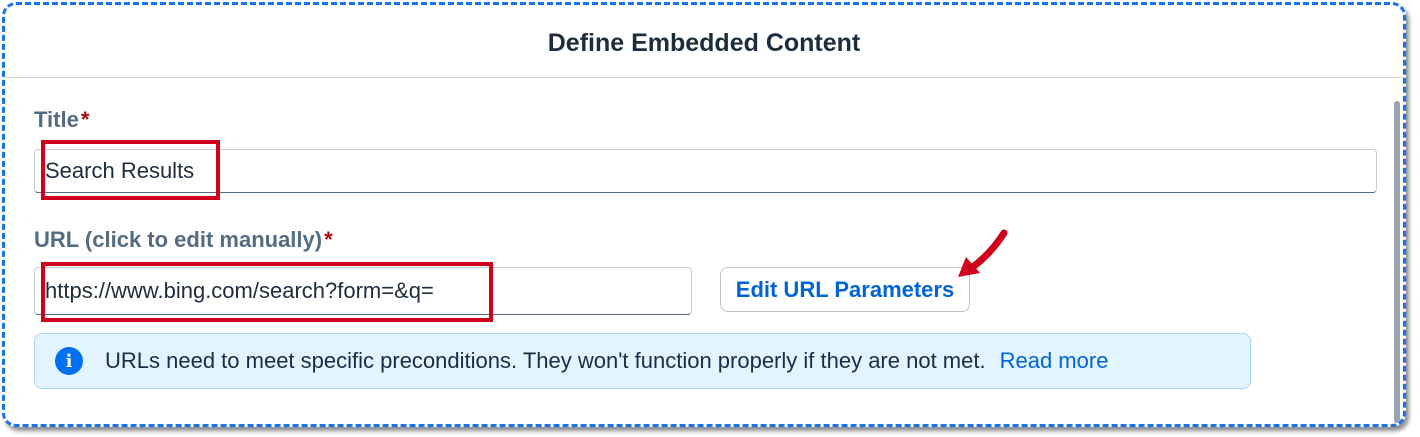 The width and height of the screenshot is (1420, 437). I want to click on url-label: URL (click to edit manually)*, so click(183, 240).